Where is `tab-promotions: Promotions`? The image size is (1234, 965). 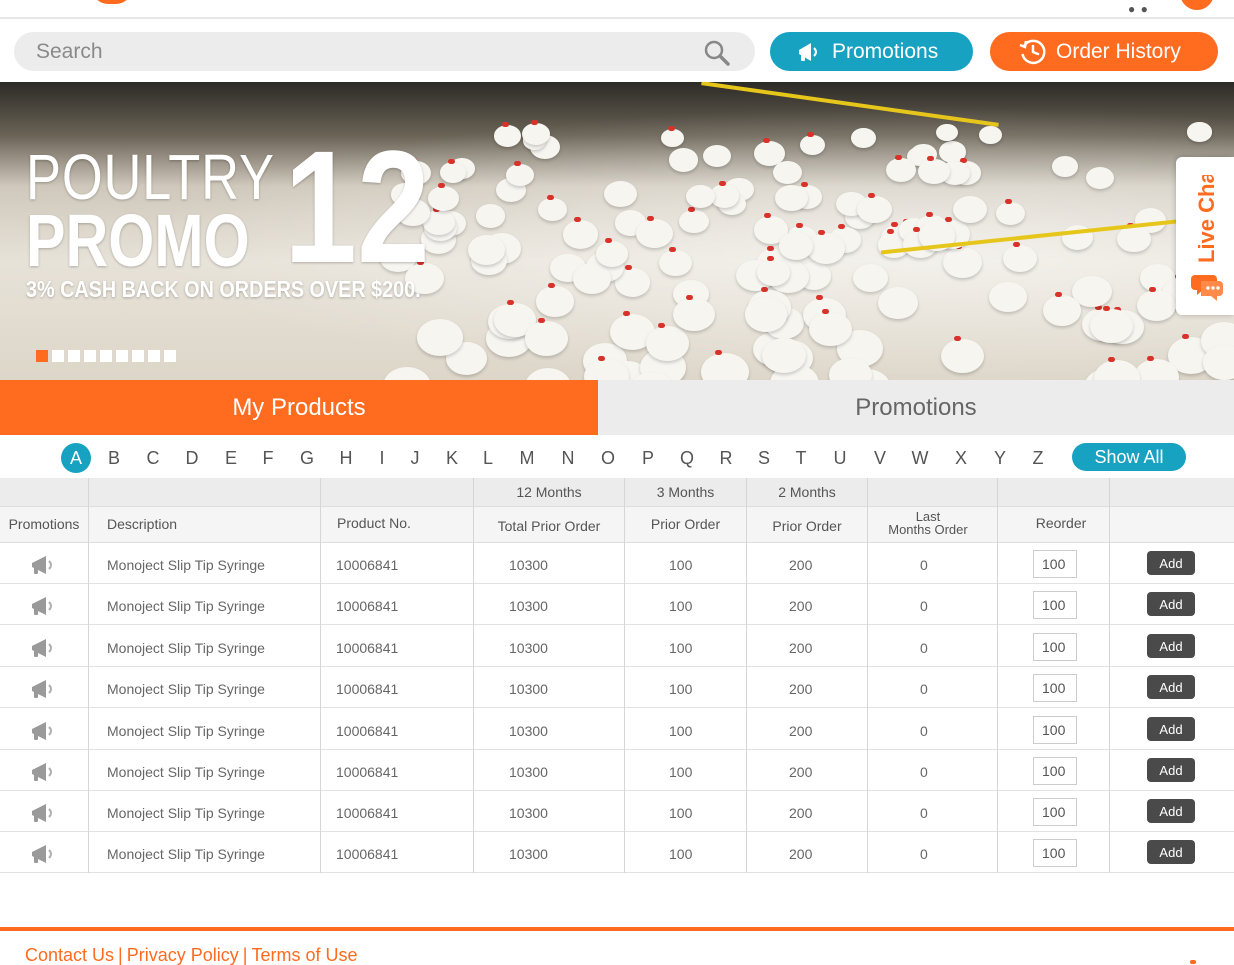 tab-promotions: Promotions is located at coordinates (916, 407).